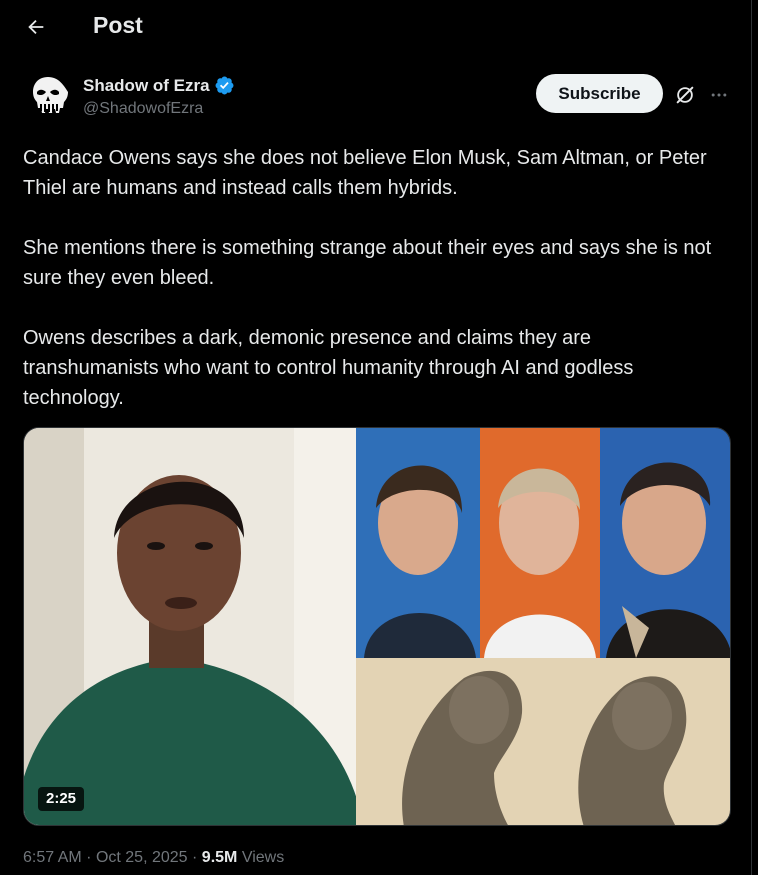 The height and width of the screenshot is (875, 758). I want to click on video-duration-badge: 2:25, so click(61, 799).